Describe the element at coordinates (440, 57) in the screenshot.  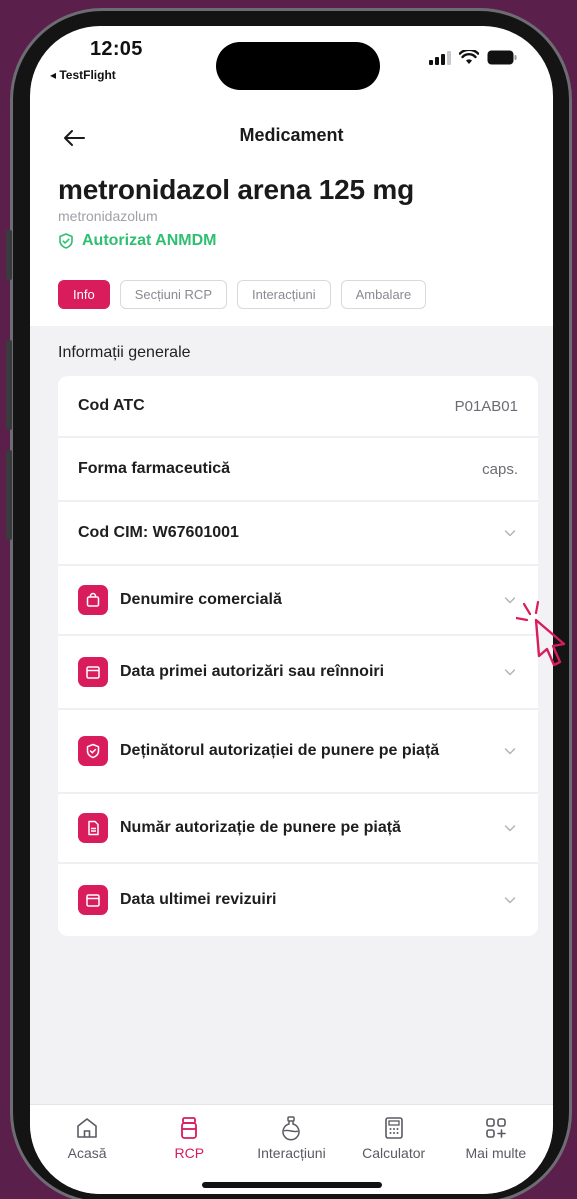
I see `signal-icon` at that location.